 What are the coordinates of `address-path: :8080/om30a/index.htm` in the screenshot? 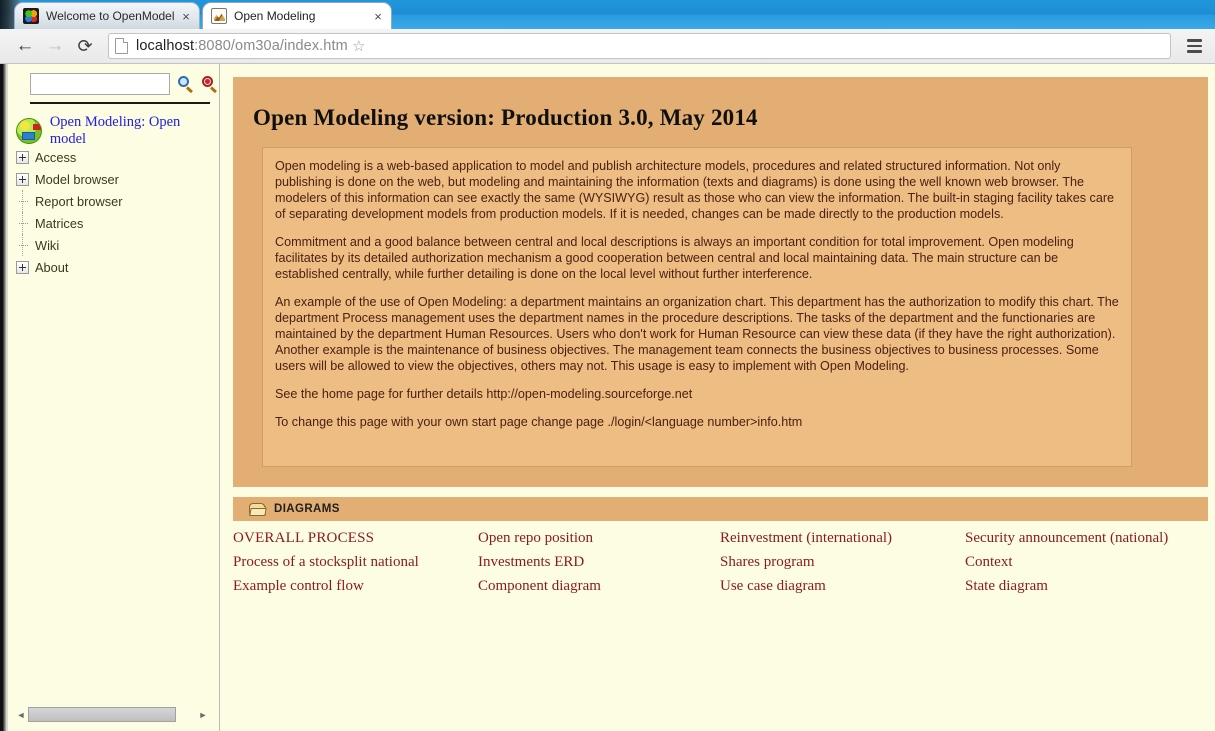 It's located at (271, 46).